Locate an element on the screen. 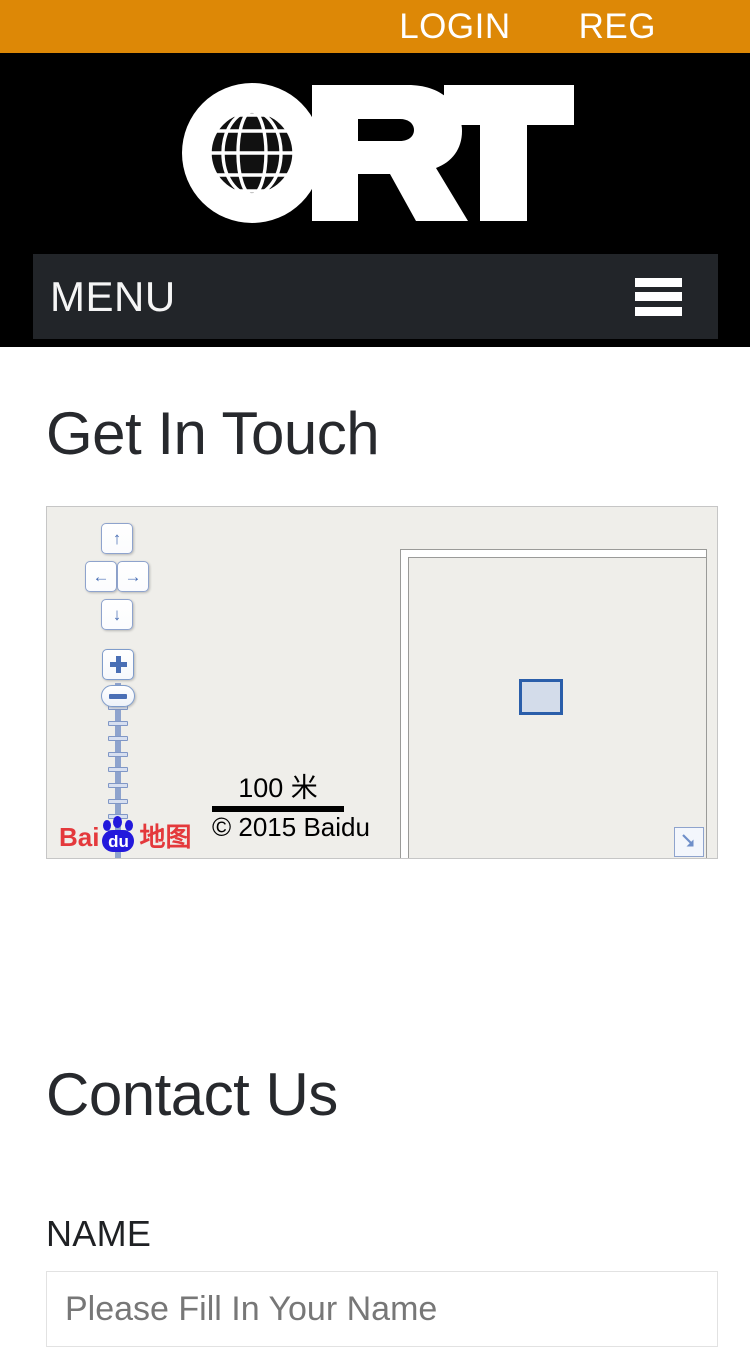  register-link: REG is located at coordinates (617, 26).